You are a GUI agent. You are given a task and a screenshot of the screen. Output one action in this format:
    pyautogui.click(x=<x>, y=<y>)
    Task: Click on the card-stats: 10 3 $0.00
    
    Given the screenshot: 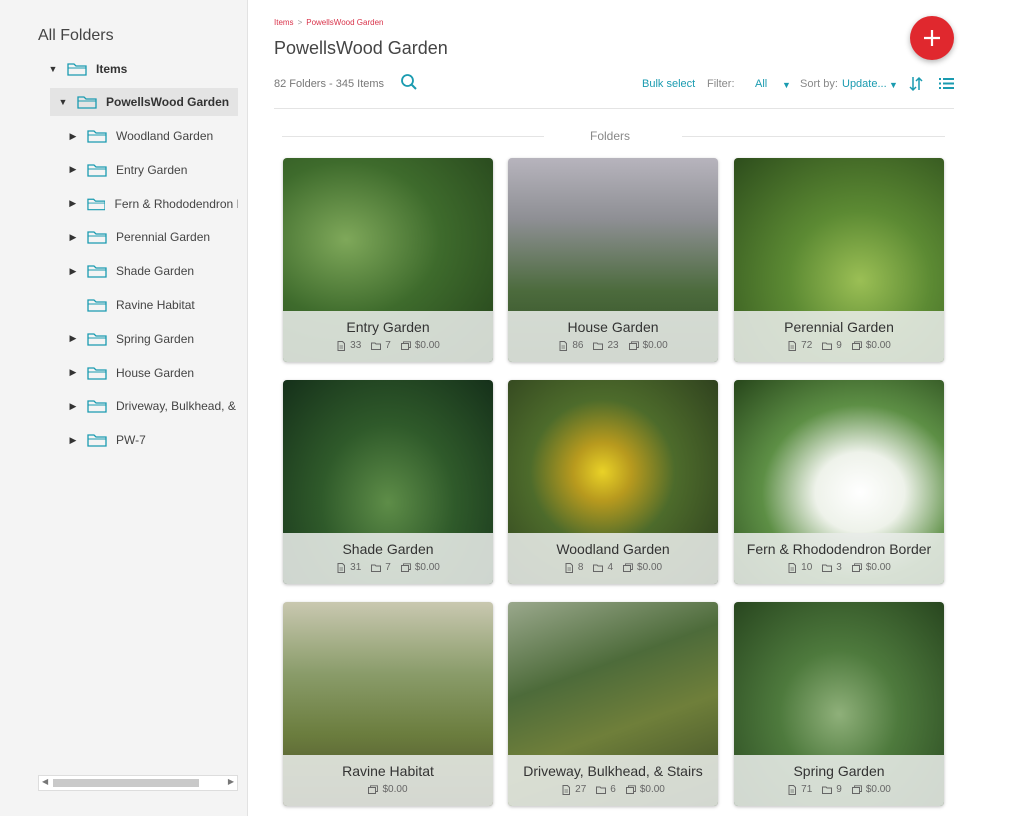 What is the action you would take?
    pyautogui.click(x=839, y=567)
    